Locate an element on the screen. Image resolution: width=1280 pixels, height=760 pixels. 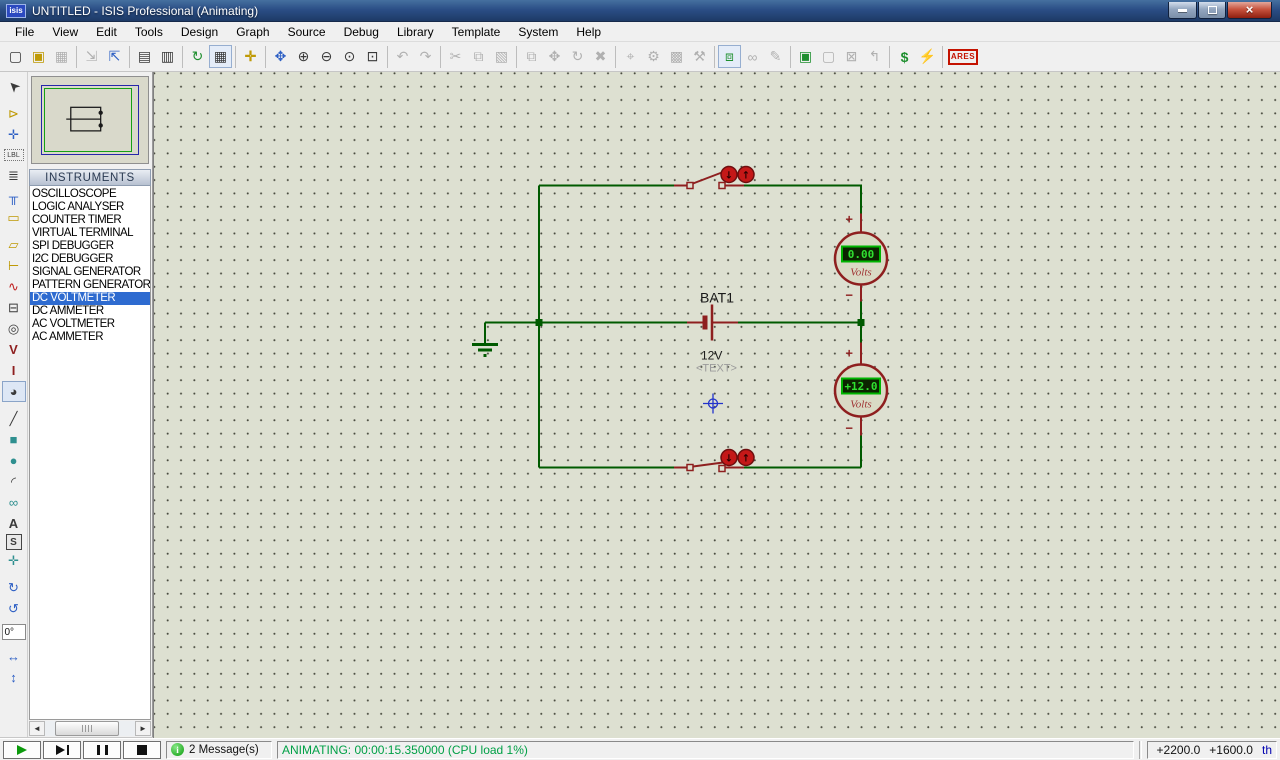
exit-to-parent-icon: ↰ is located at coordinates (874, 56).